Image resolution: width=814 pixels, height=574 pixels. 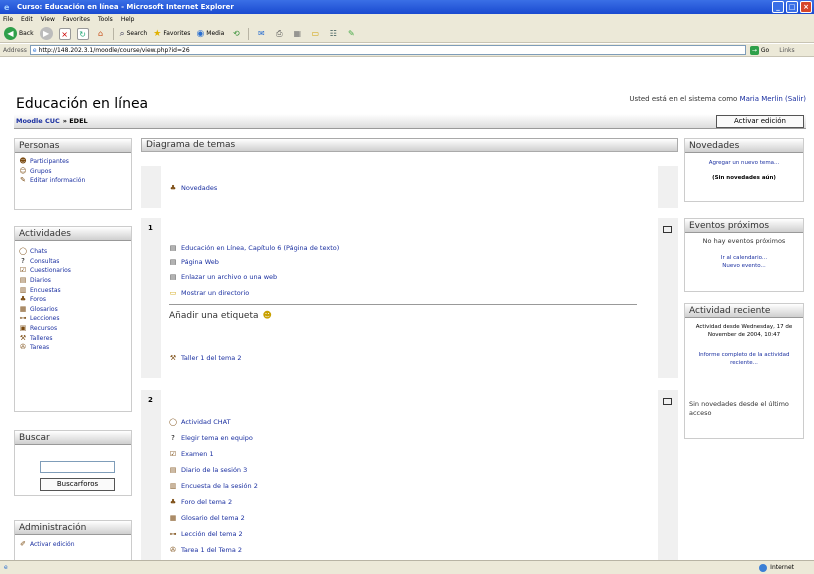 What do you see at coordinates (333, 34) in the screenshot?
I see `messenger-icon: ☷` at bounding box center [333, 34].